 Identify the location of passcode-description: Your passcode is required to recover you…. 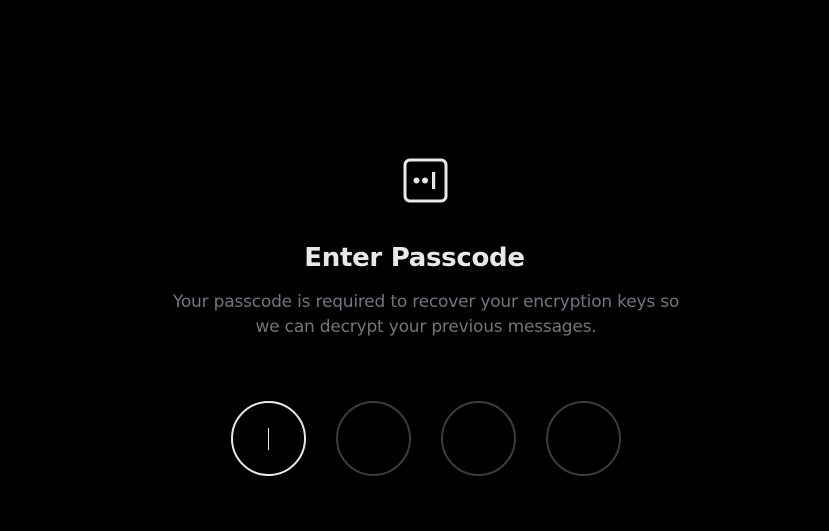
(426, 314).